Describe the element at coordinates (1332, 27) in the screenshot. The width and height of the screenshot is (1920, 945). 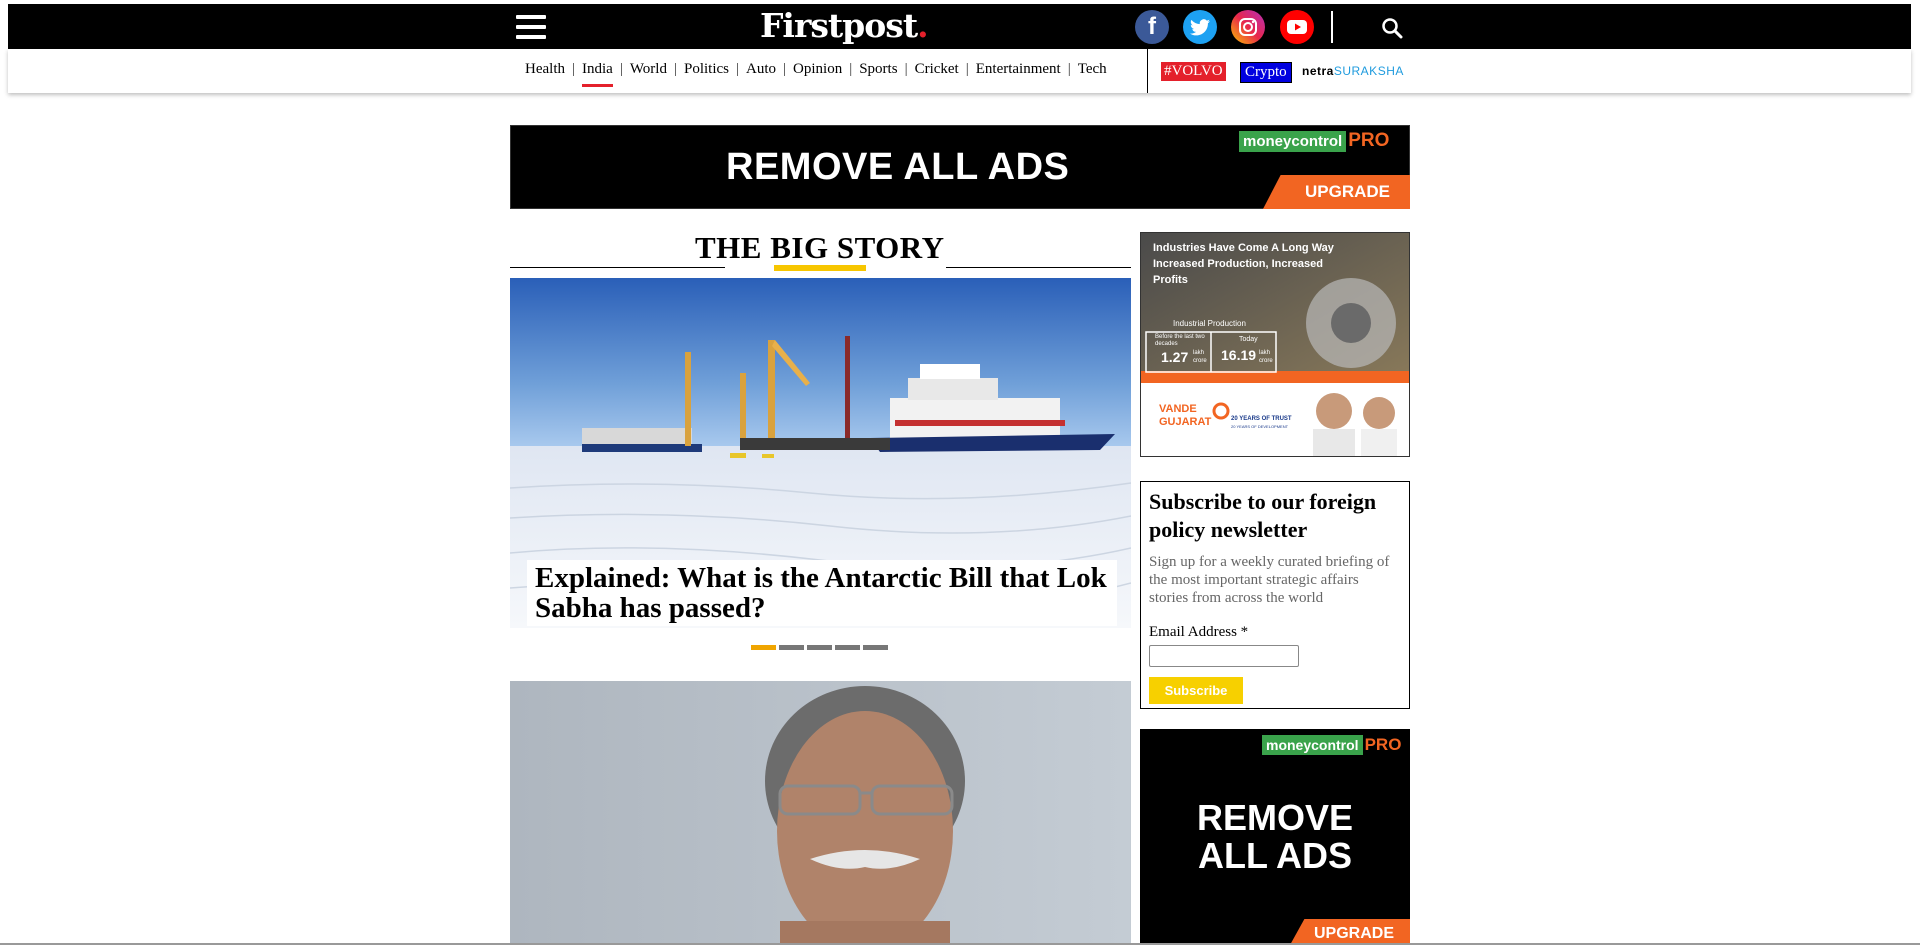
I see `header-divider` at that location.